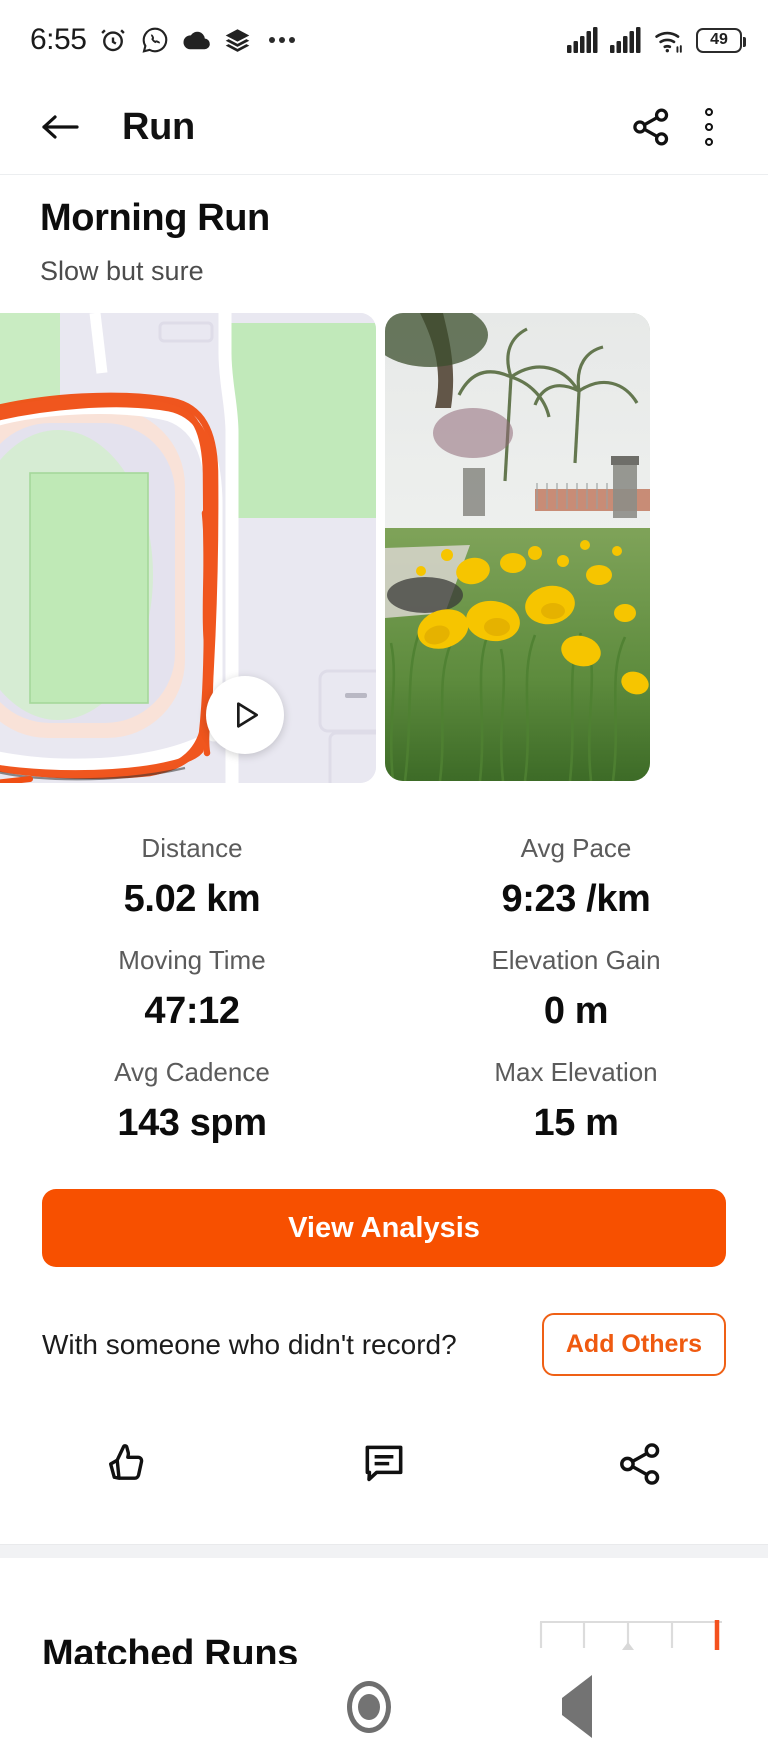 This screenshot has height=1749, width=768. Describe the element at coordinates (583, 40) in the screenshot. I see `signal-bars-icon` at that location.